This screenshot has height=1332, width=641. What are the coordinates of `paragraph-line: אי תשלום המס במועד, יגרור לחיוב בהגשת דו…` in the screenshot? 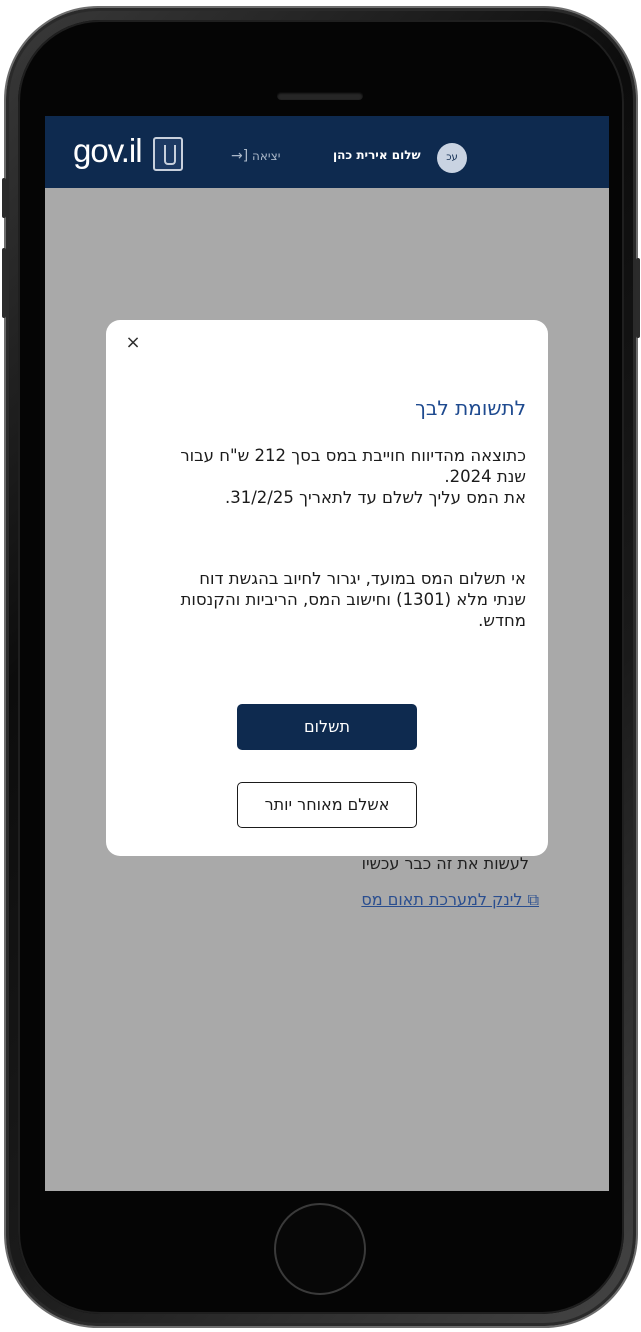 It's located at (362, 578).